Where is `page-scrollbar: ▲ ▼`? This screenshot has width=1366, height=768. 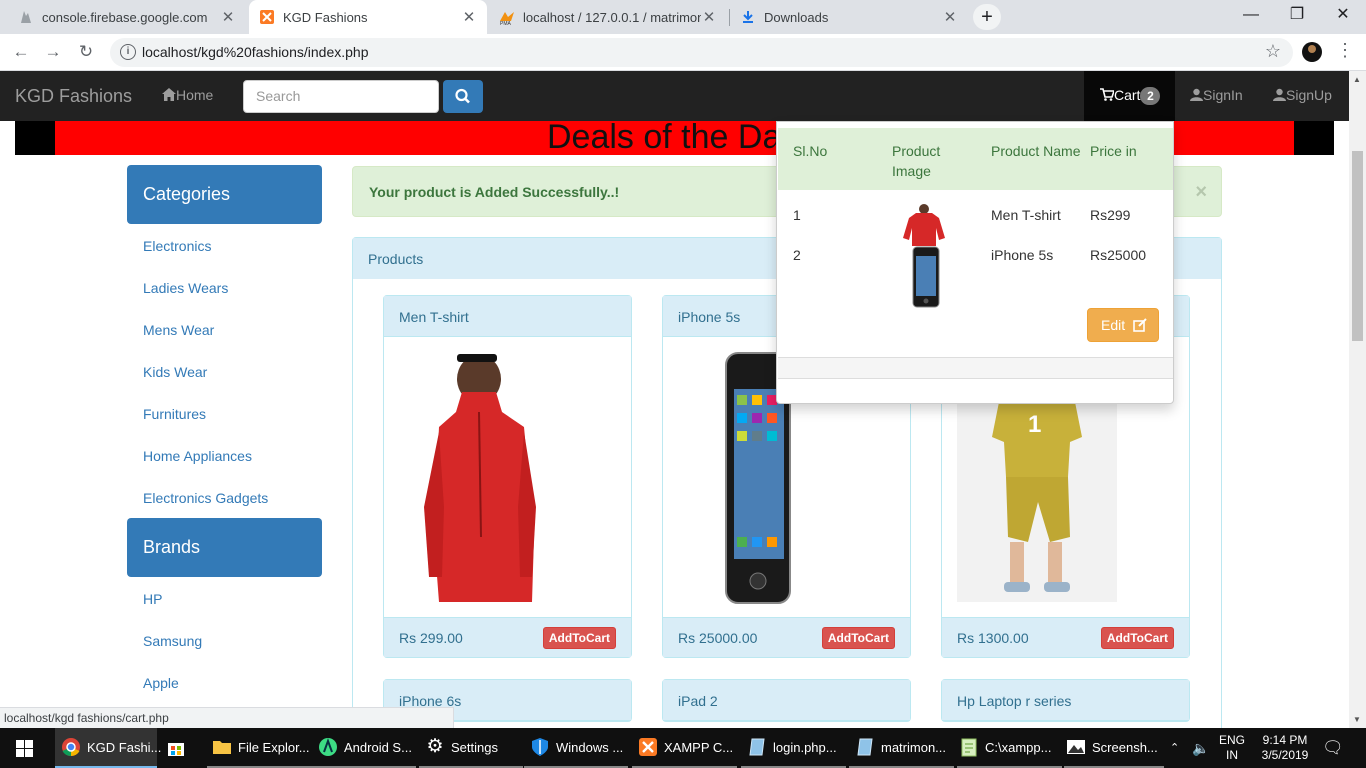 page-scrollbar: ▲ ▼ is located at coordinates (1357, 399).